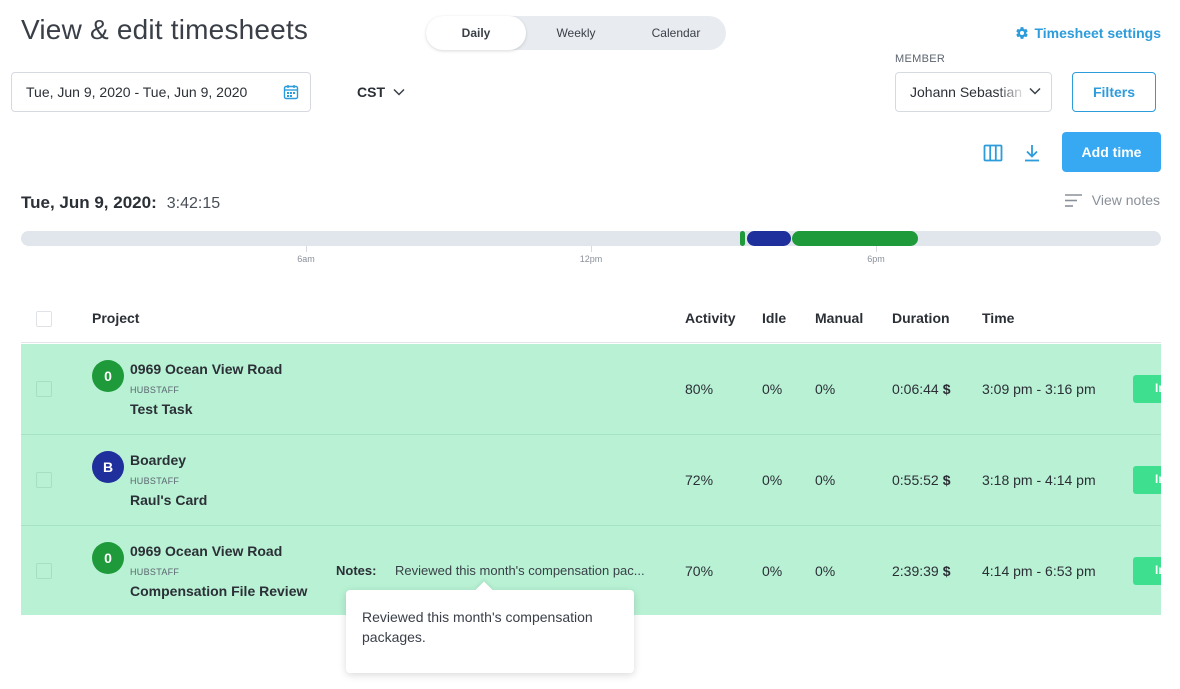 The width and height of the screenshot is (1180, 689). What do you see at coordinates (915, 571) in the screenshot?
I see `duration-value: 2:39:39` at bounding box center [915, 571].